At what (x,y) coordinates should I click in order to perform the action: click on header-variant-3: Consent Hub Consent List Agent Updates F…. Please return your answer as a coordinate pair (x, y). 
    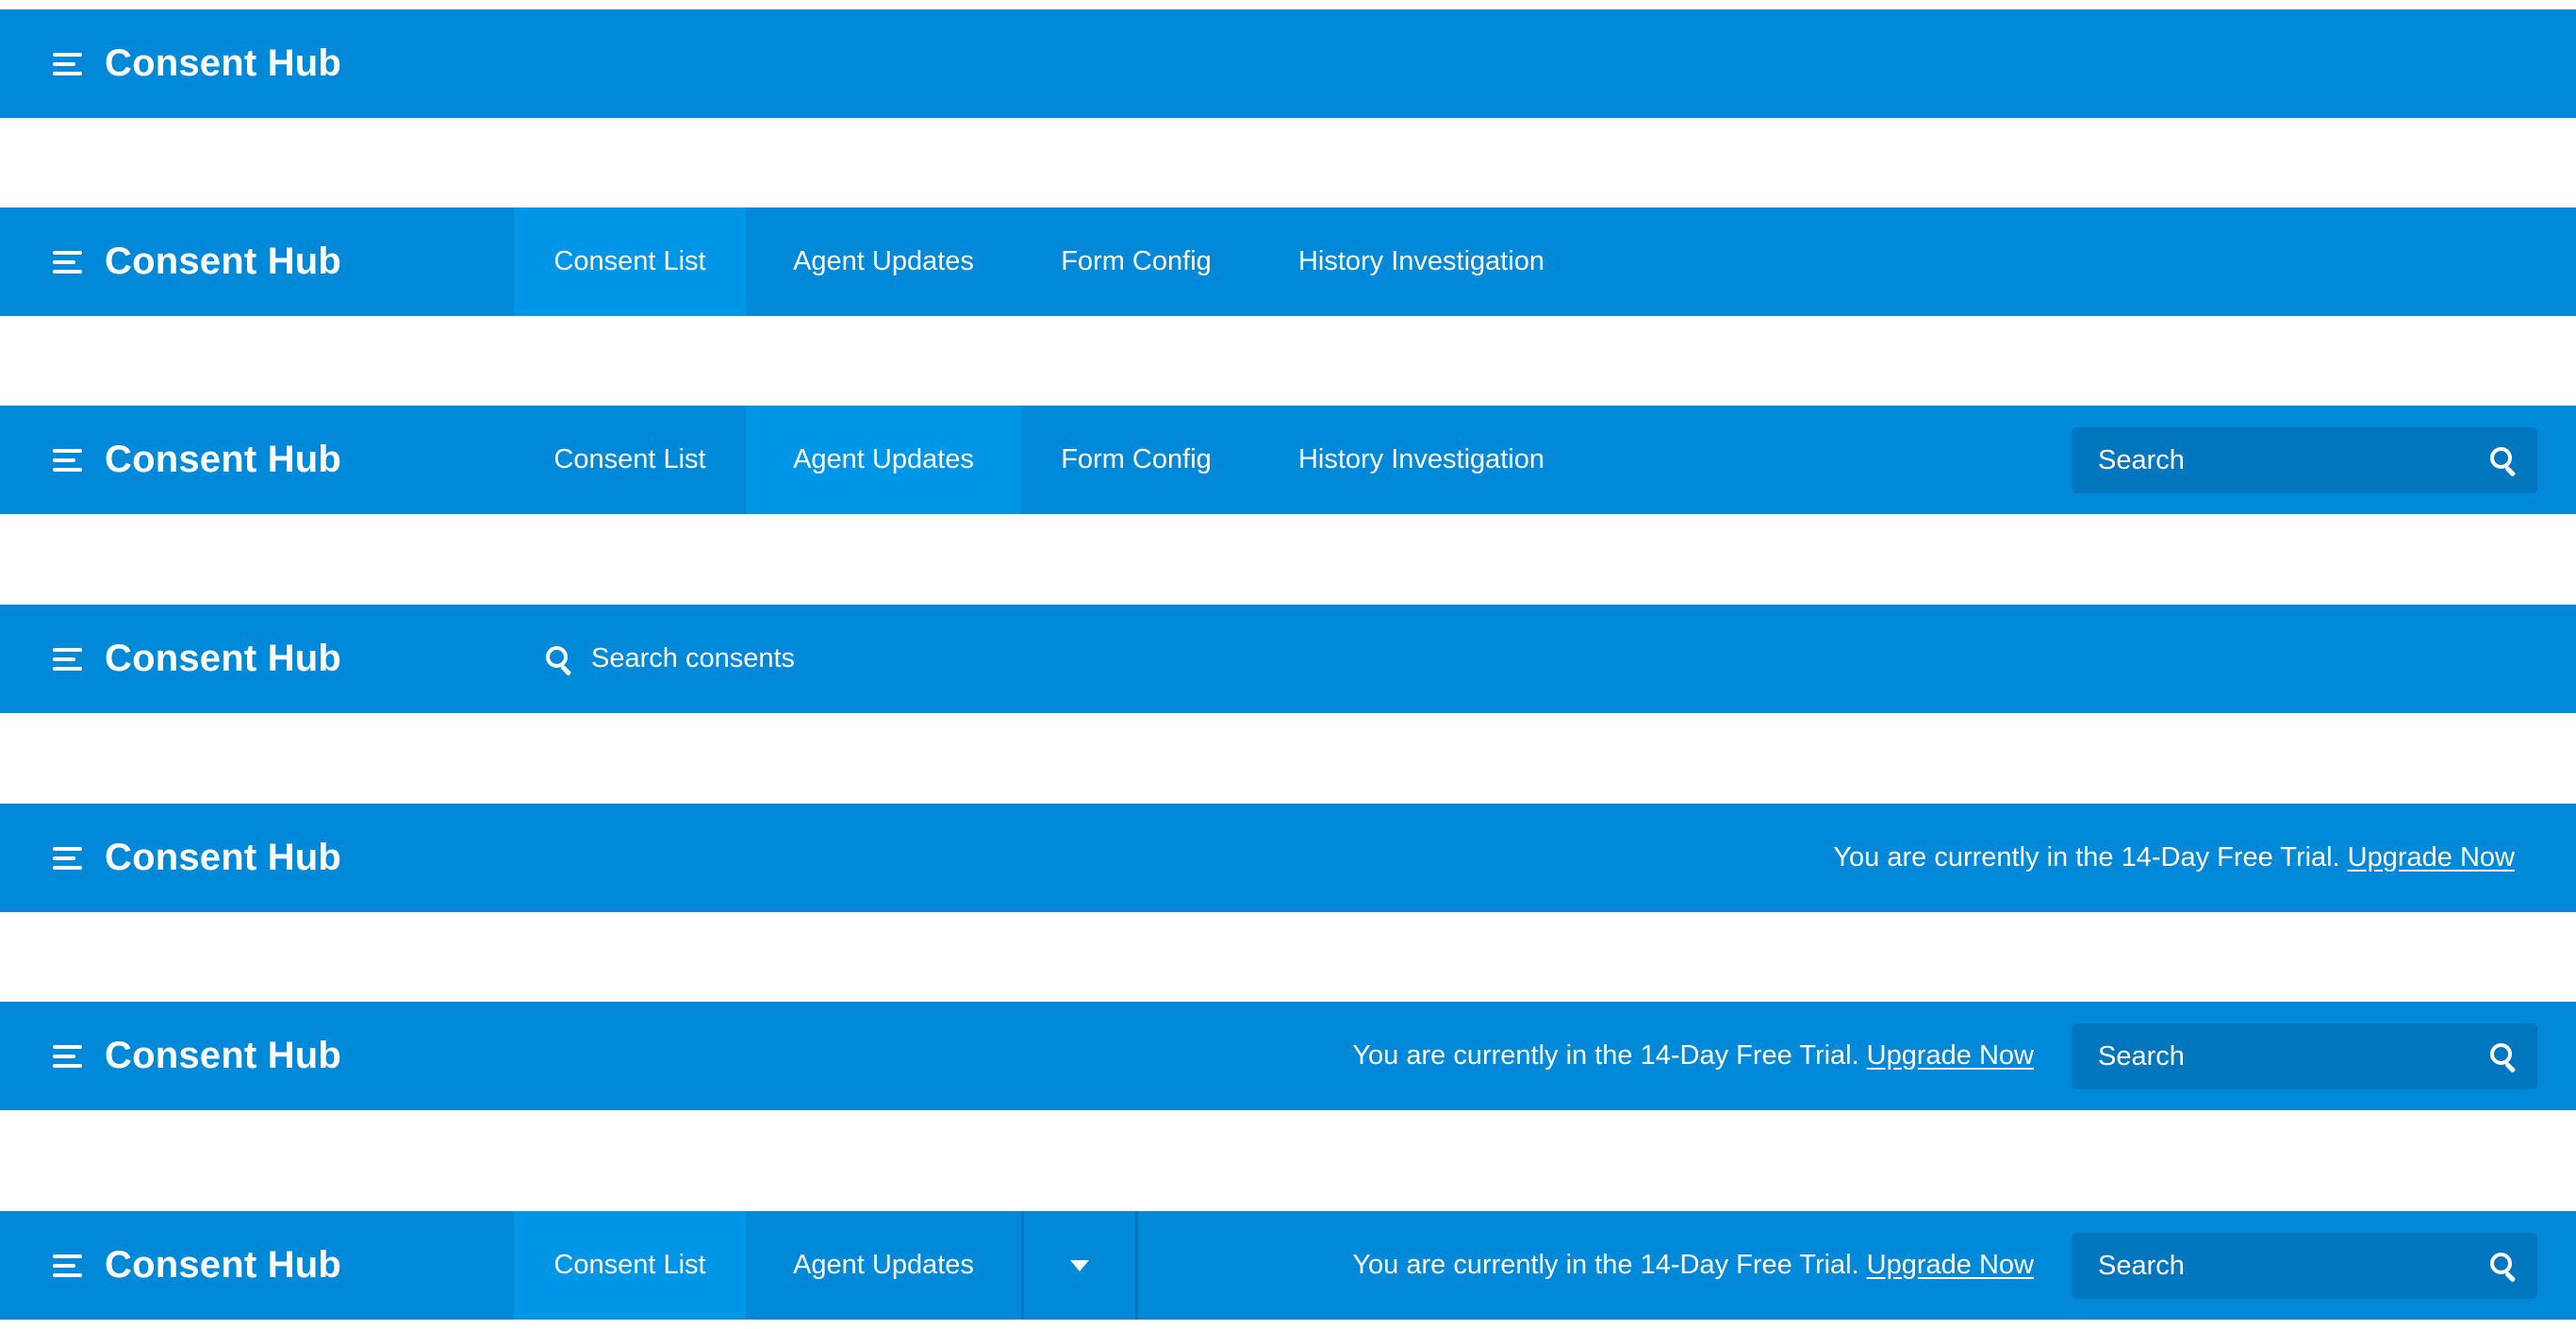
    Looking at the image, I should click on (1288, 460).